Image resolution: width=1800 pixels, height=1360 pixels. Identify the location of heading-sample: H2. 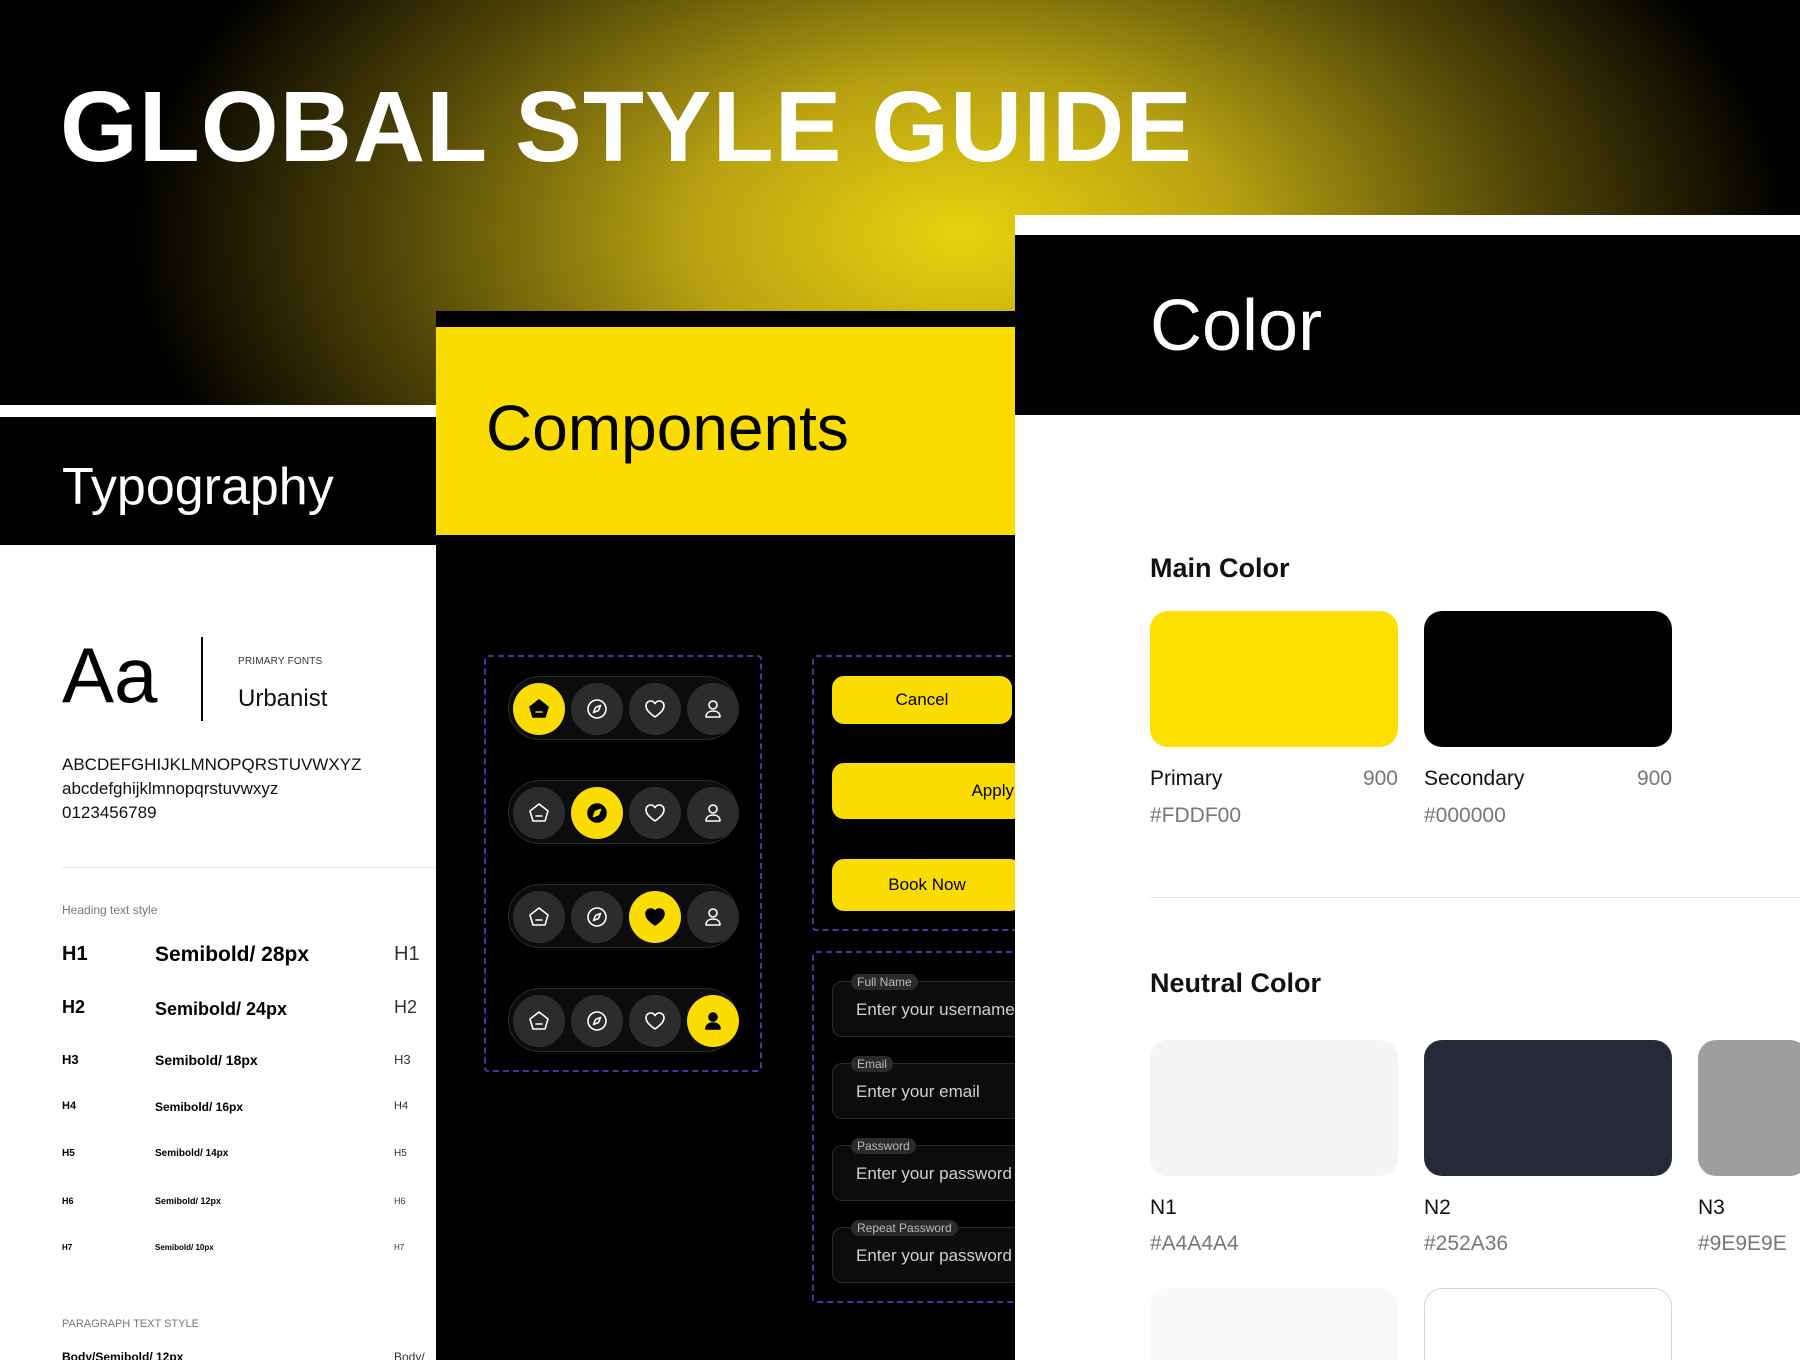
(406, 1007).